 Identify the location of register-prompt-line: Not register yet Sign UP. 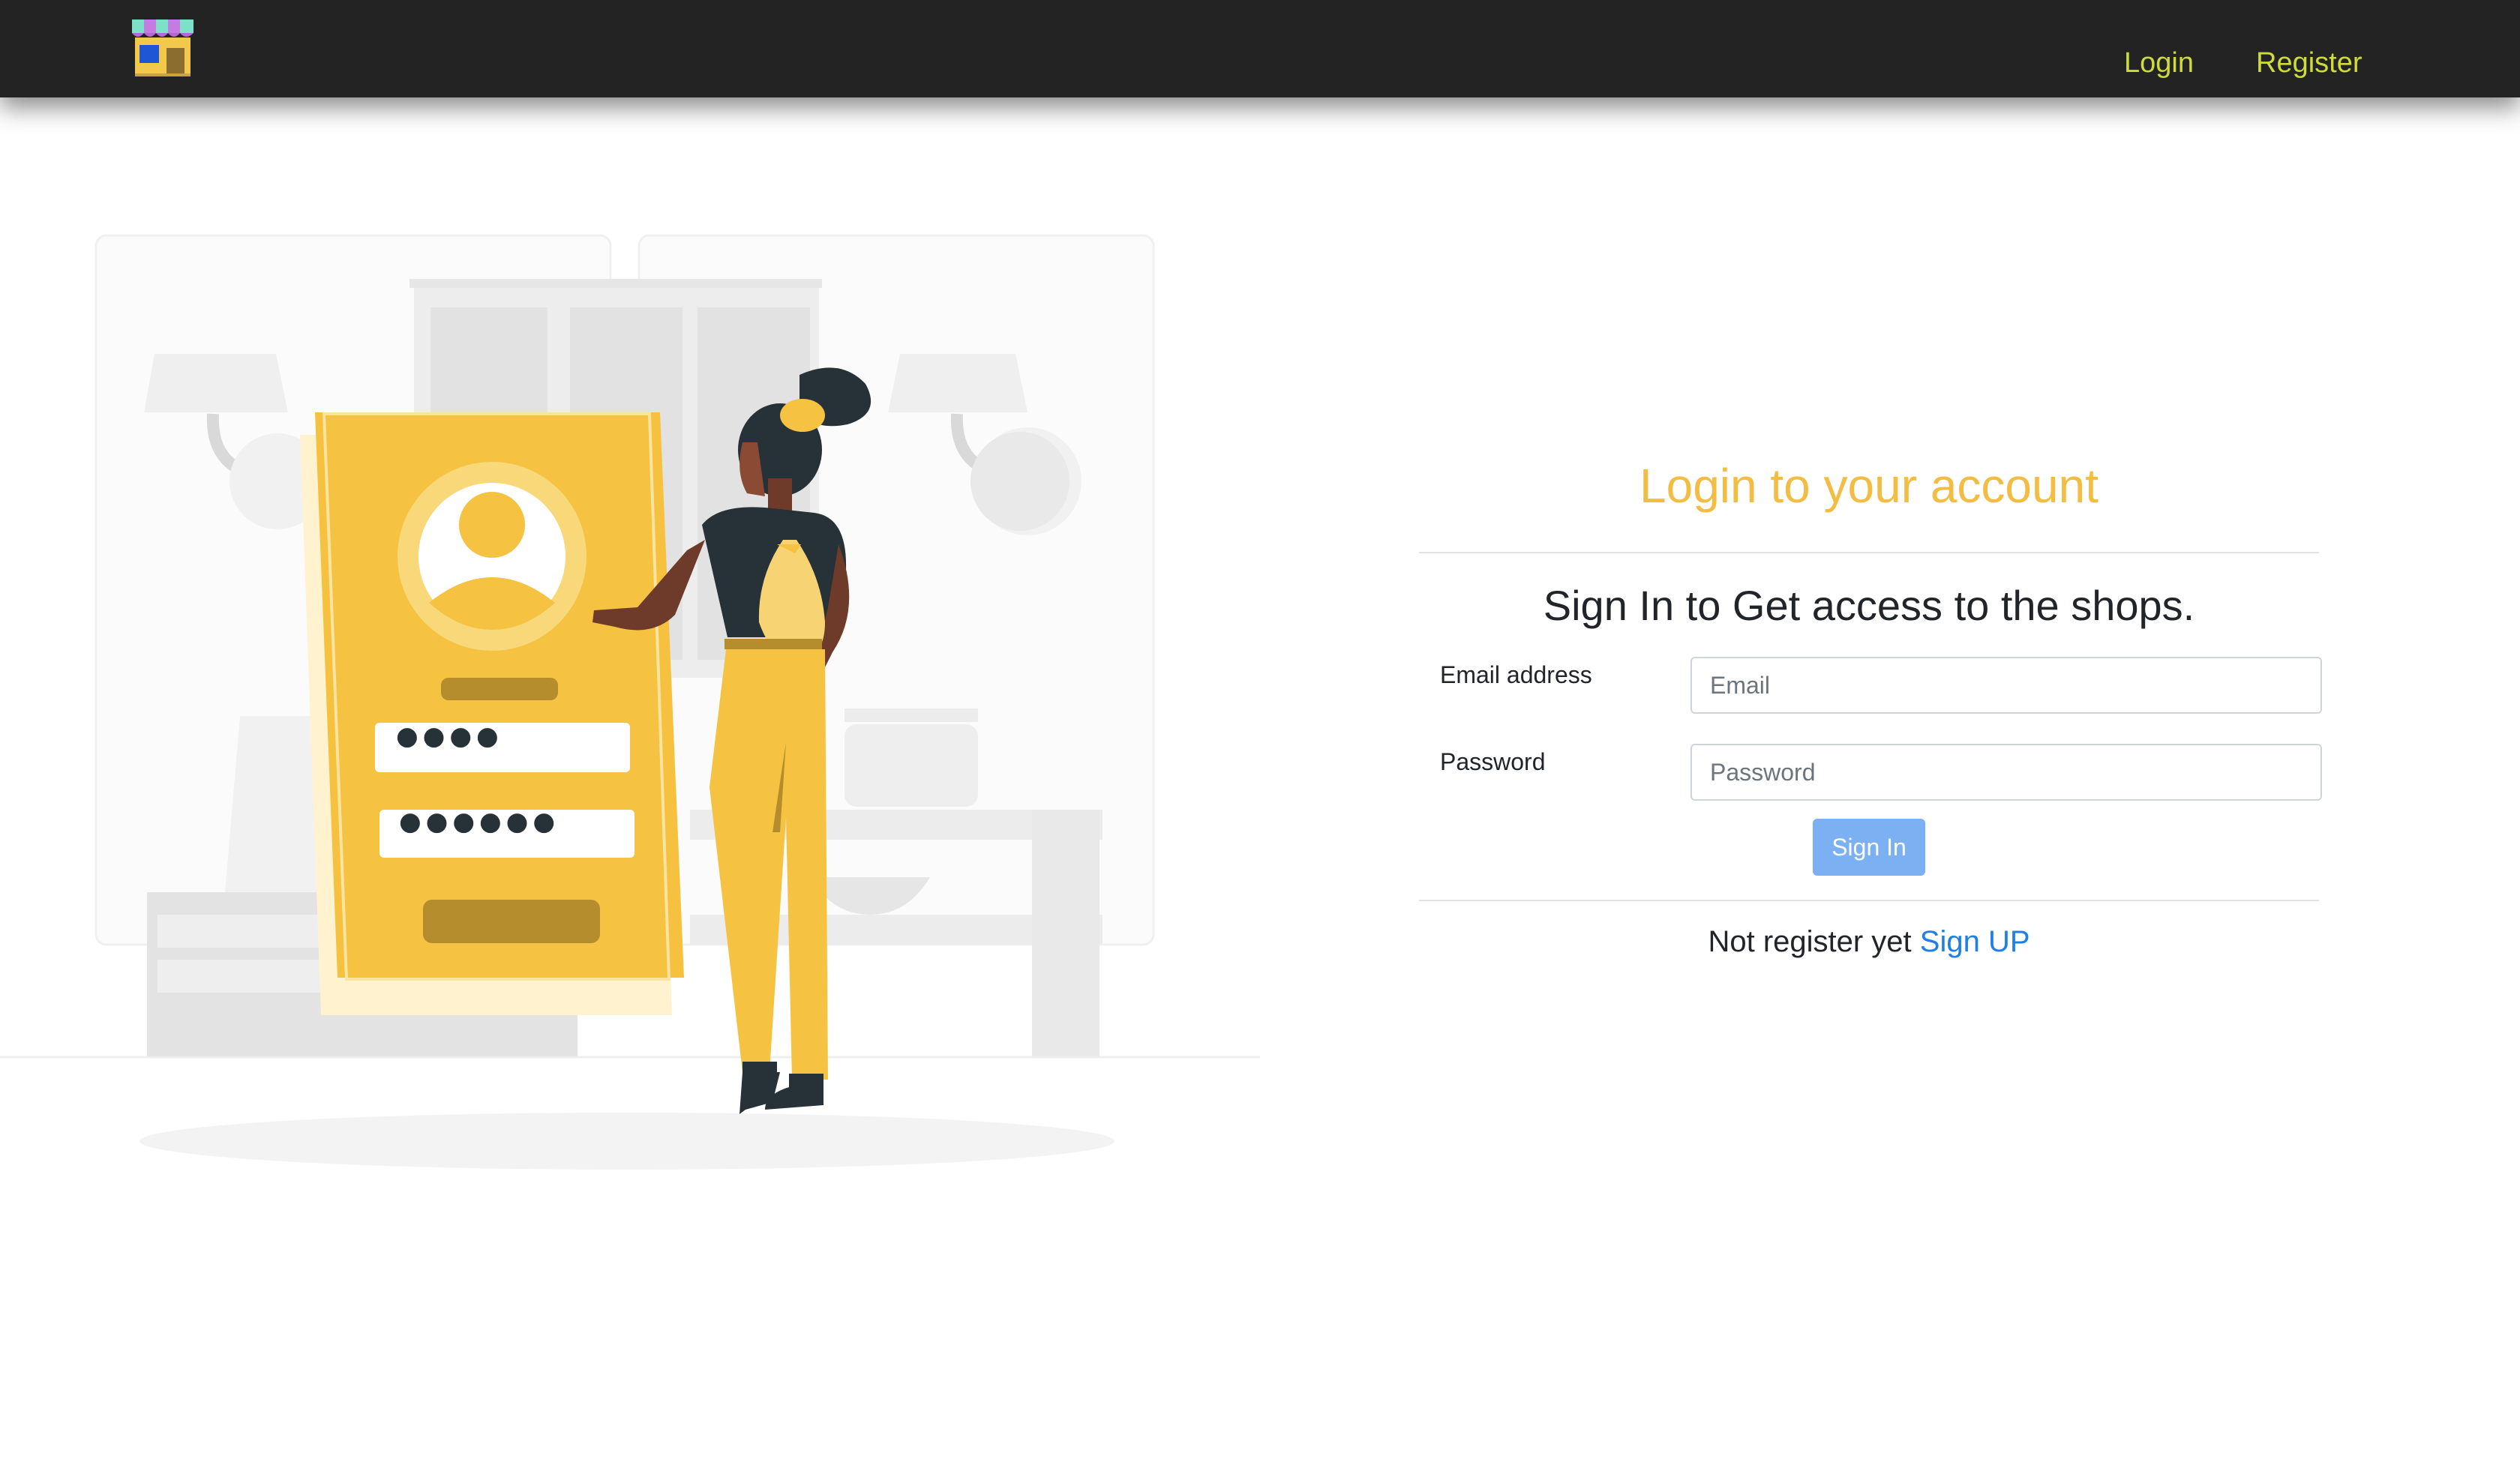
(1869, 942).